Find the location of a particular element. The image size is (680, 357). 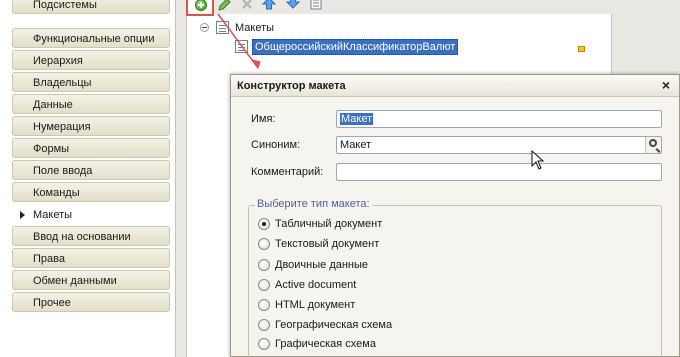

nav-item-label: Подсистемы is located at coordinates (65, 5).